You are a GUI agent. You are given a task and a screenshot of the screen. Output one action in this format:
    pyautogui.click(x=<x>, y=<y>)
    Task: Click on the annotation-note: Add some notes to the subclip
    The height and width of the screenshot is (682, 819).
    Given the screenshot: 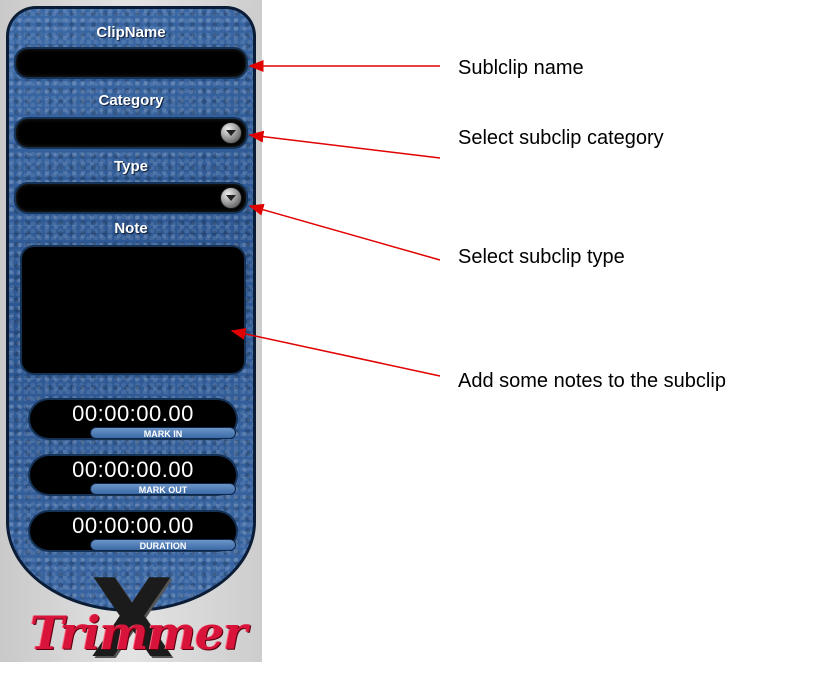 What is the action you would take?
    pyautogui.click(x=592, y=381)
    